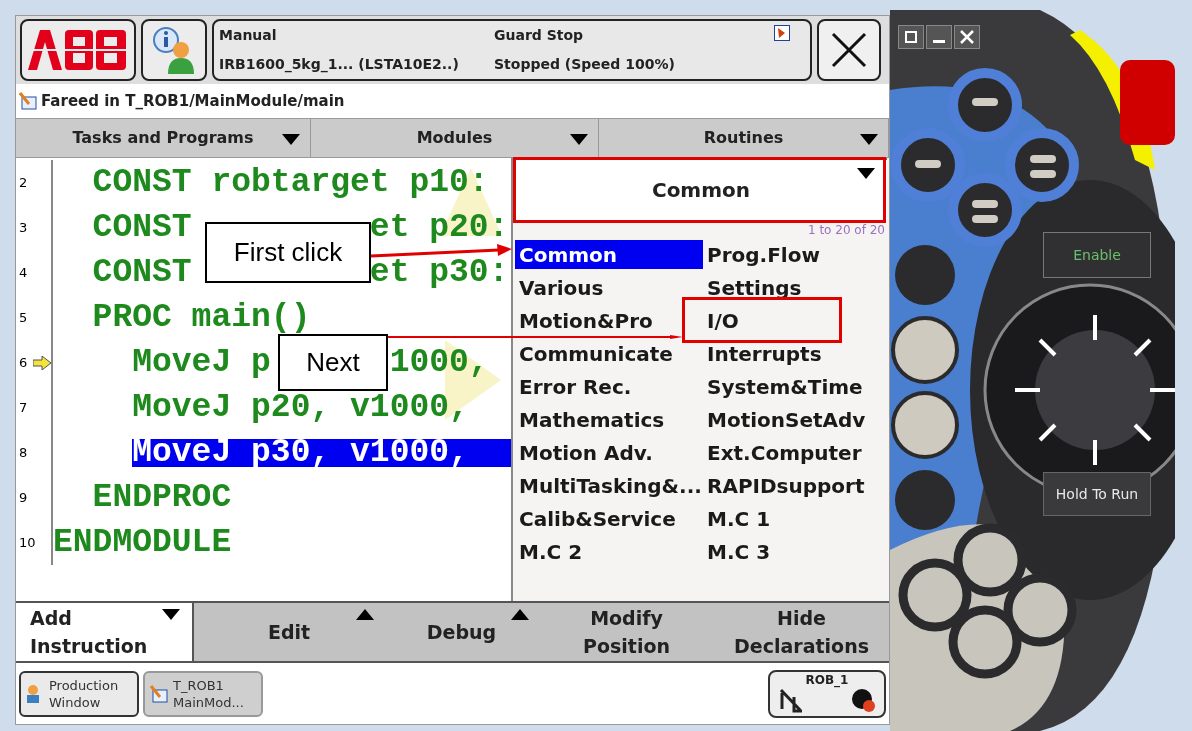 The image size is (1192, 731). I want to click on info-button, so click(174, 50).